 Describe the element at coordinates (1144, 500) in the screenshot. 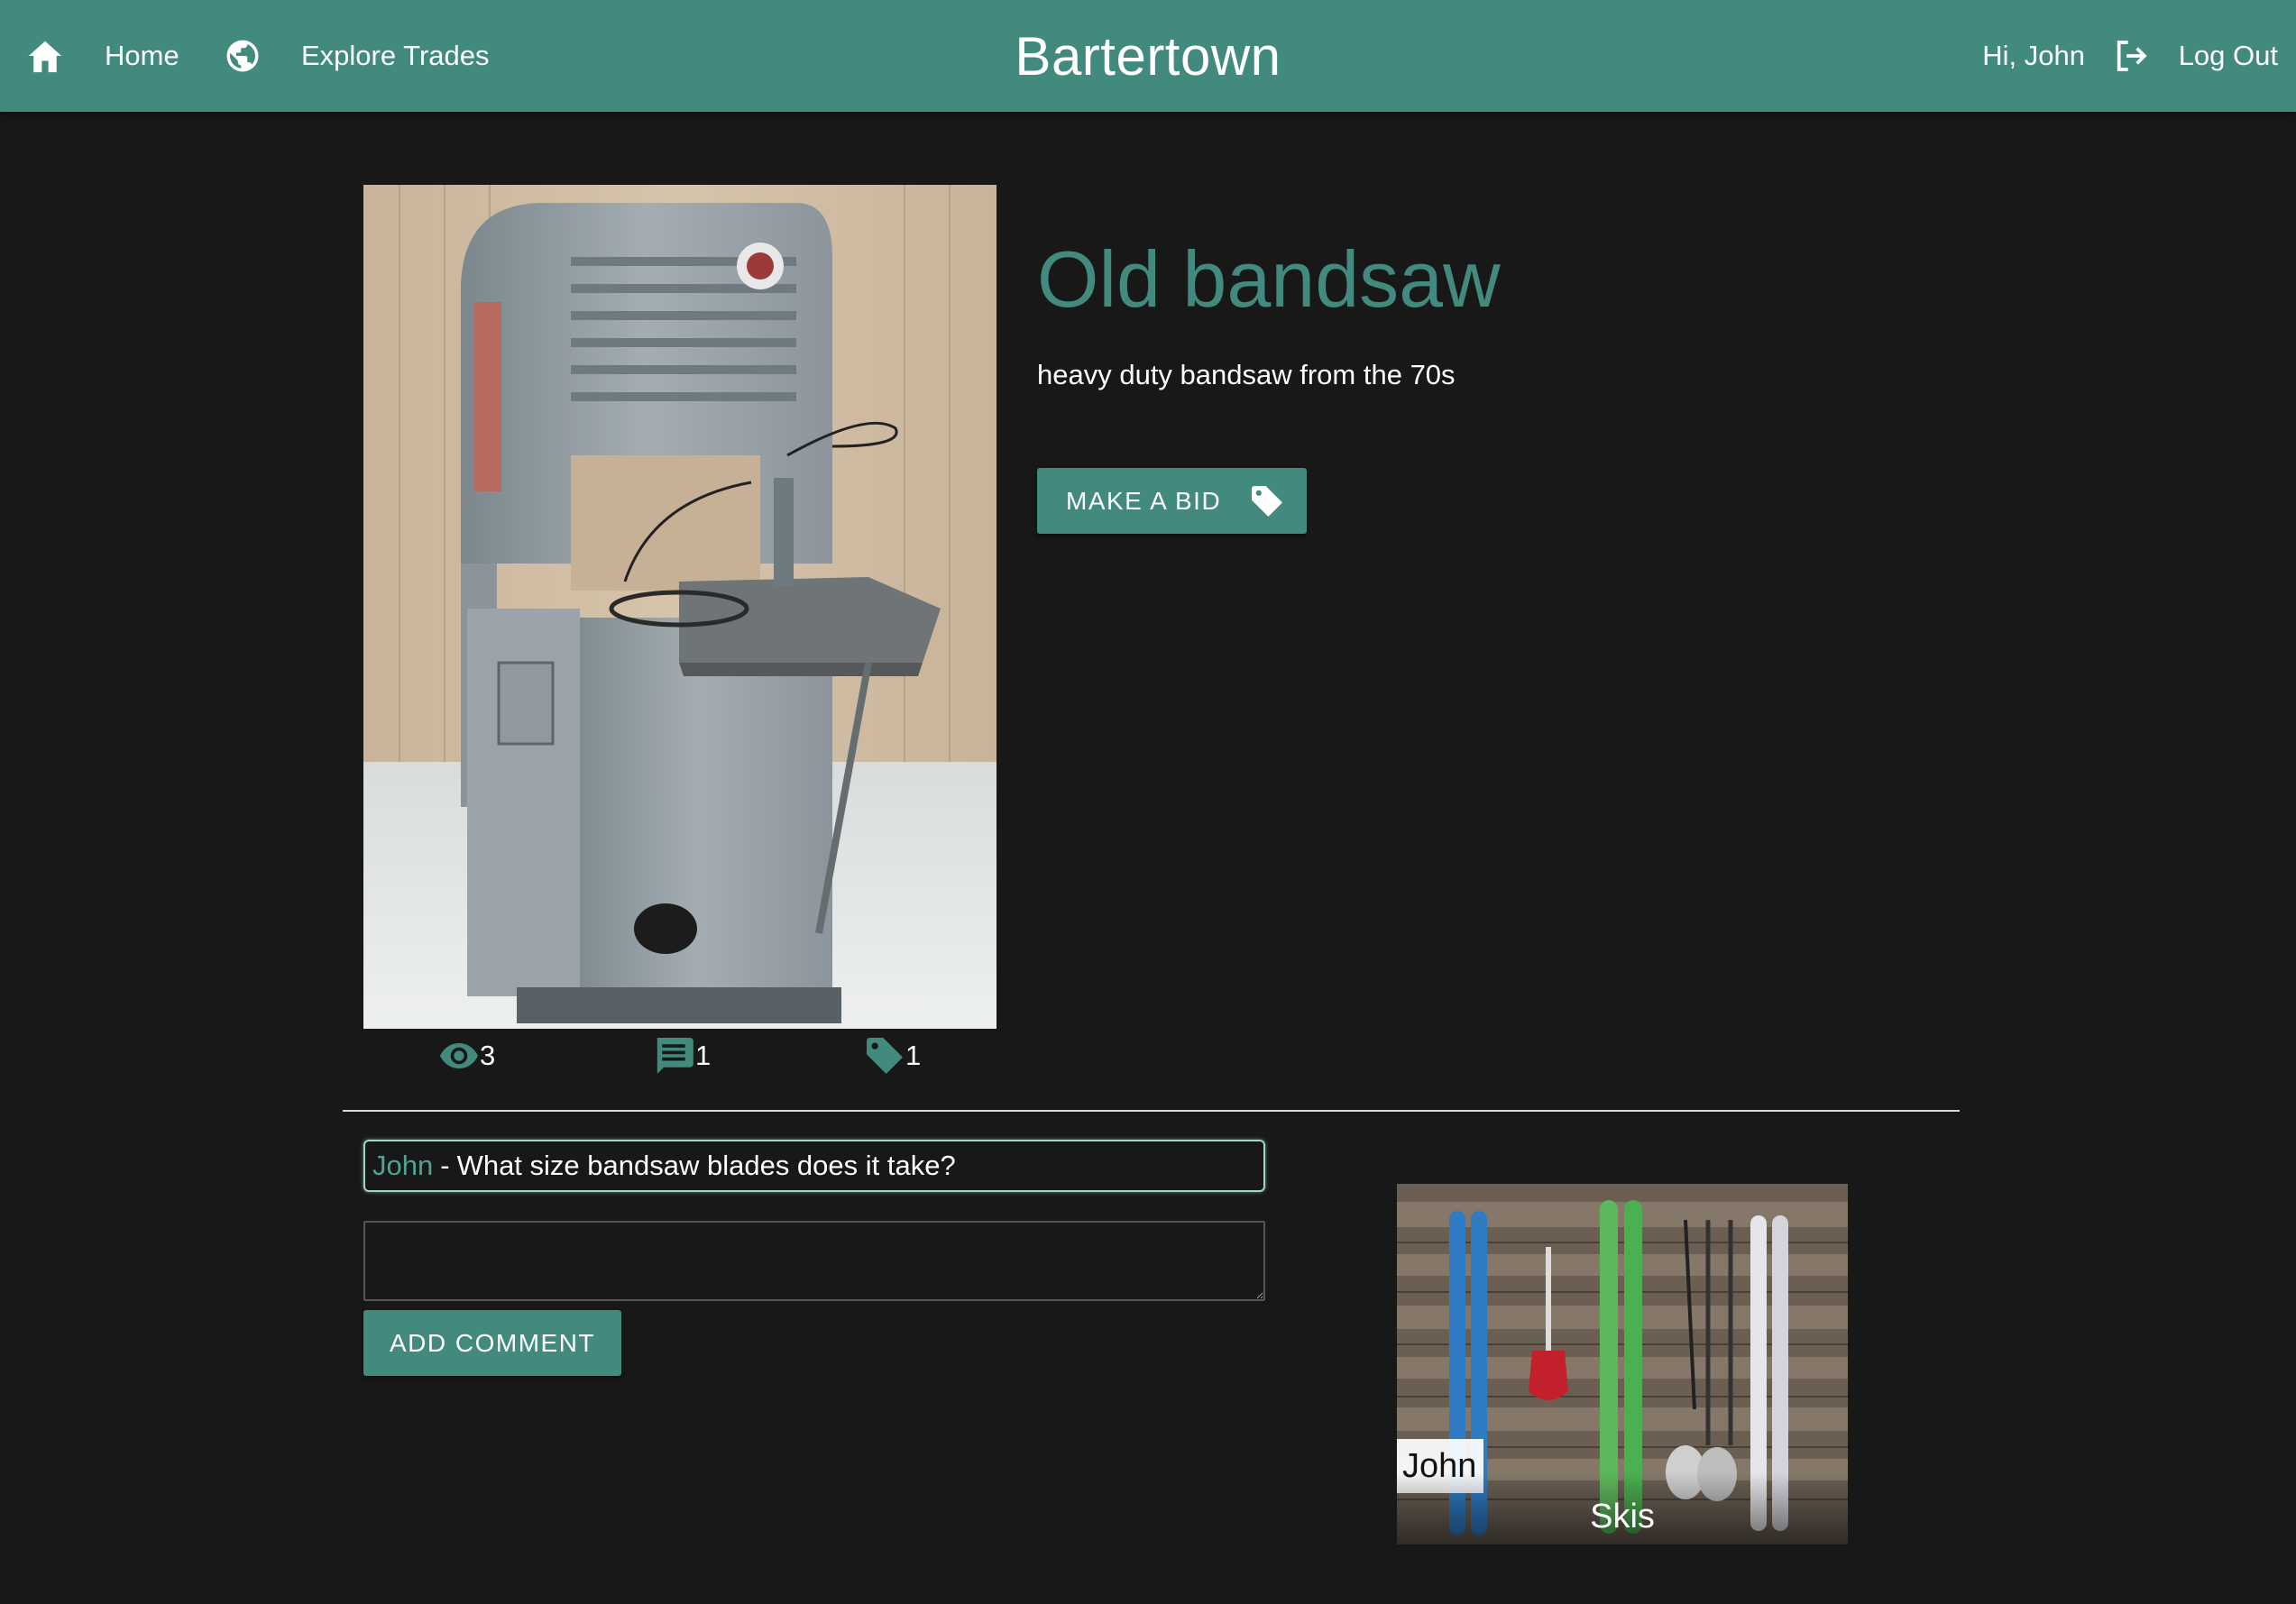

I see `make-bid-label: MAKE A BID` at that location.